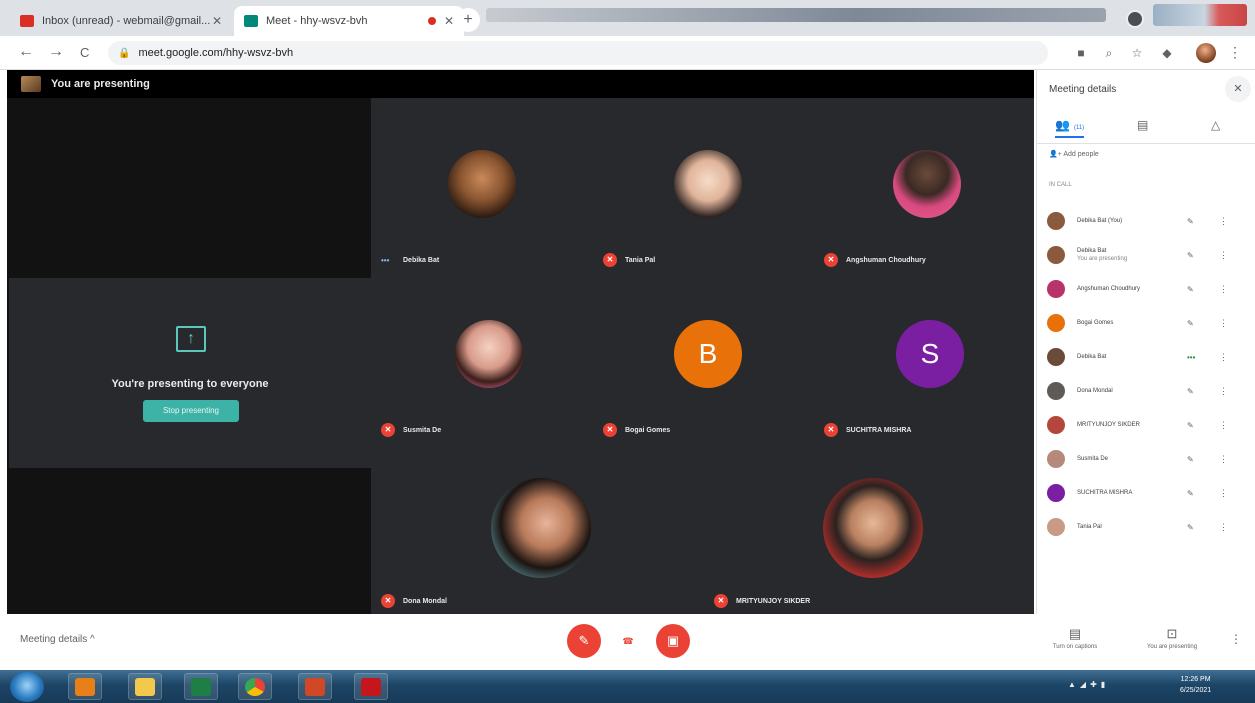 This screenshot has height=703, width=1255. I want to click on tab-chat: ▤, so click(1142, 125).